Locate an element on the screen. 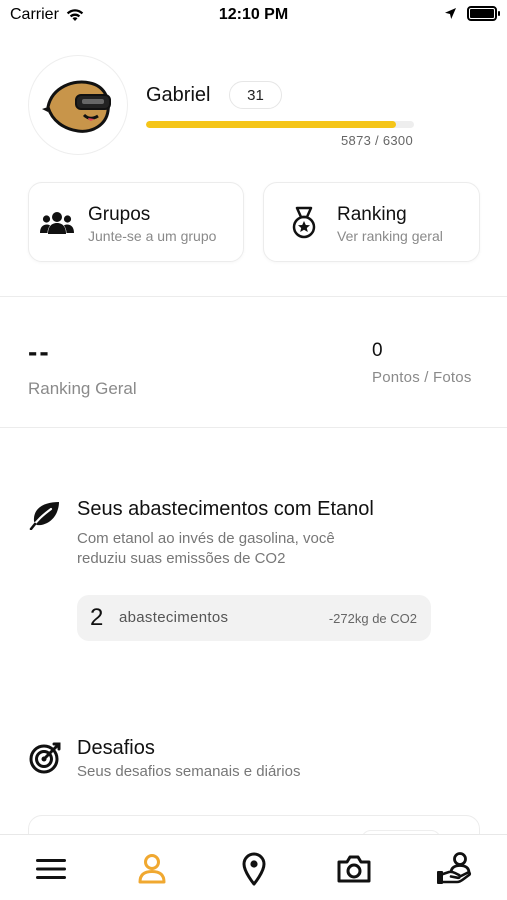  tab-bar is located at coordinates (253, 867).